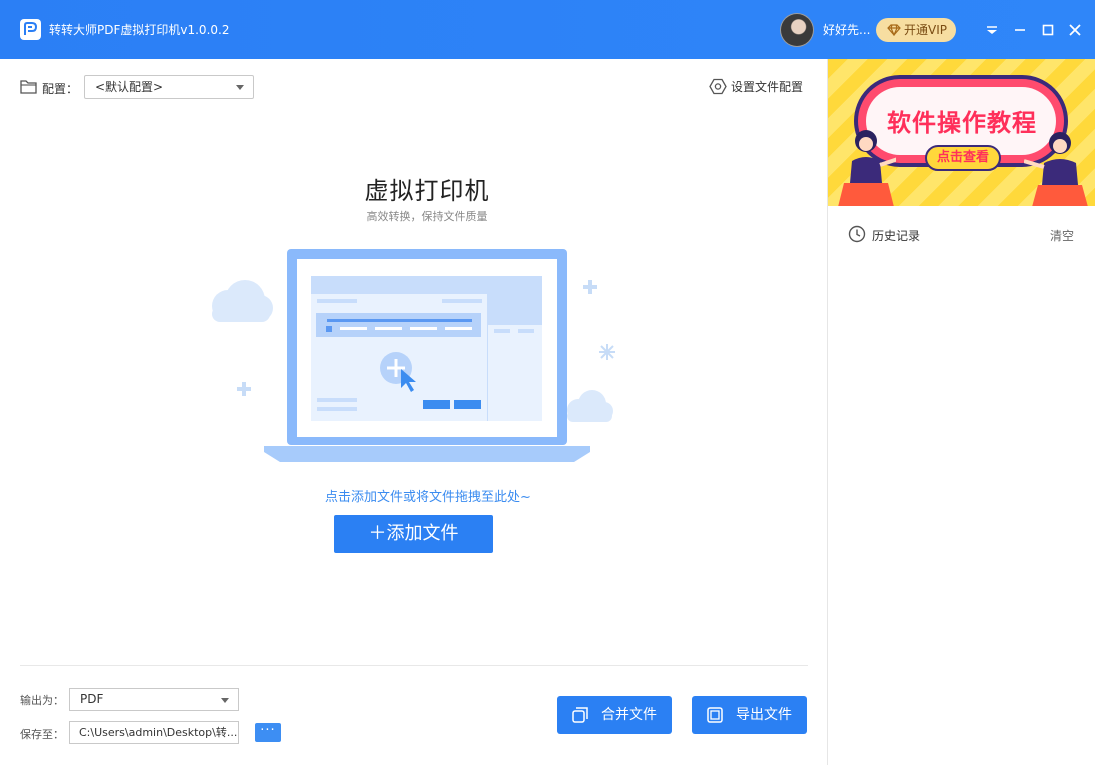 The image size is (1095, 765). I want to click on title-bar: 转转大师PDF虚拟打印机v1.0.0.2 好好先... 开通VIP, so click(547, 29).